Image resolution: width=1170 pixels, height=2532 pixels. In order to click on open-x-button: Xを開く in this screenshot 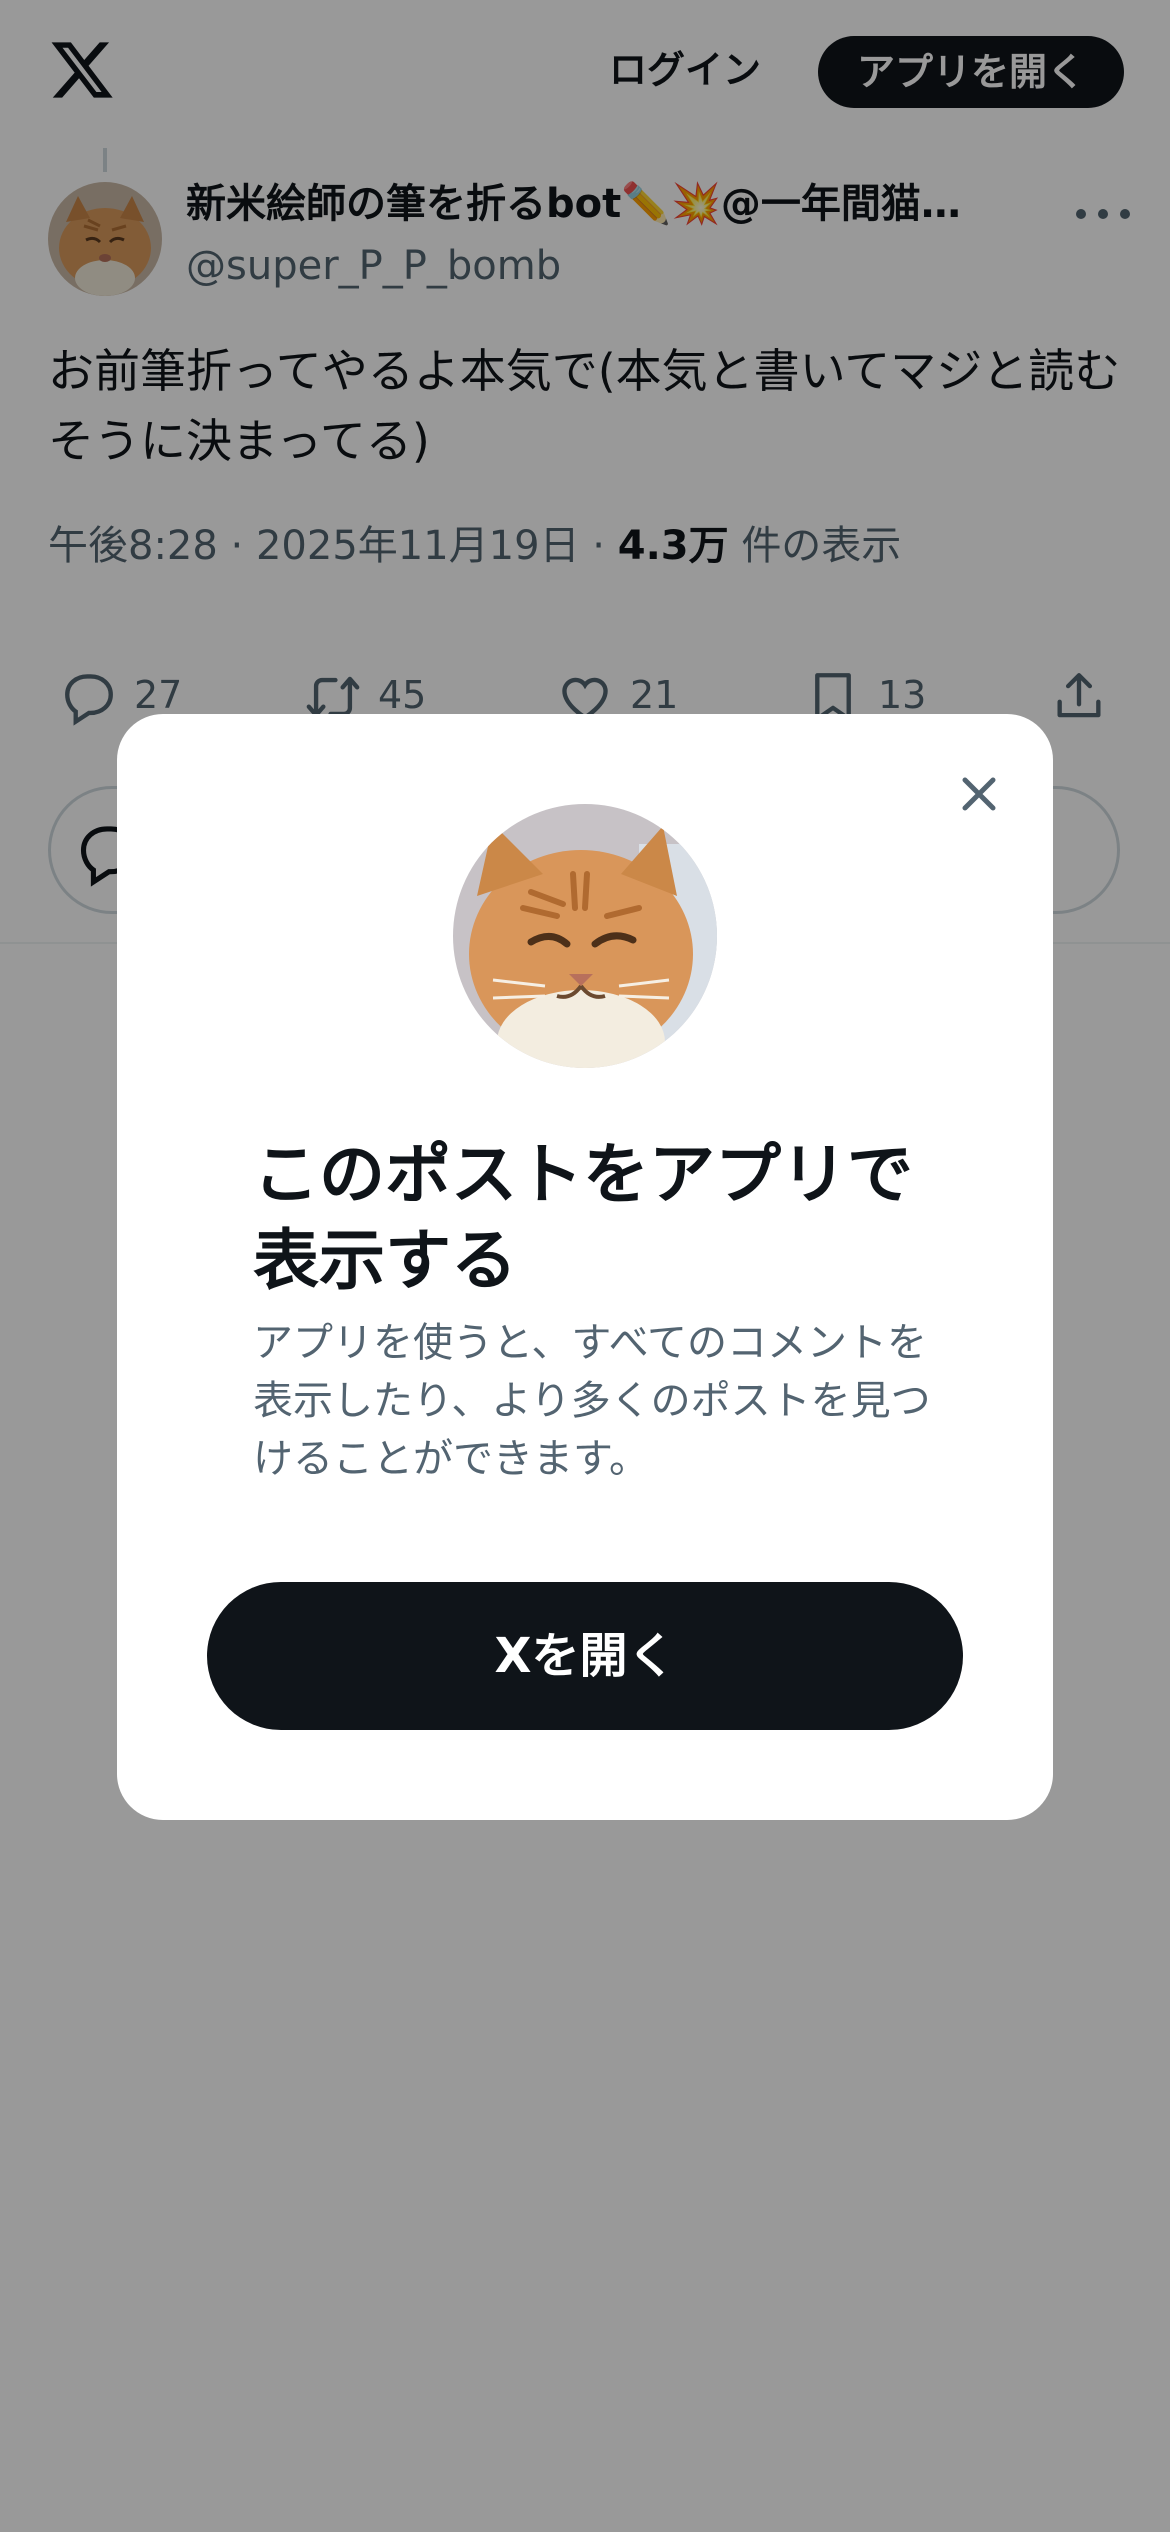, I will do `click(585, 1656)`.